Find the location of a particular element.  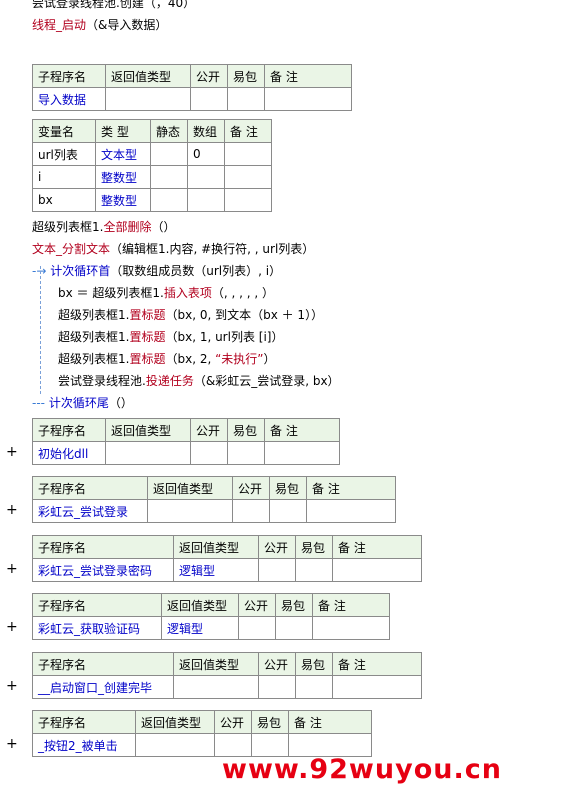

code-line-split-text: 文本_分割文本（编辑框1.内容, #换行符, , url列表） is located at coordinates (173, 249).